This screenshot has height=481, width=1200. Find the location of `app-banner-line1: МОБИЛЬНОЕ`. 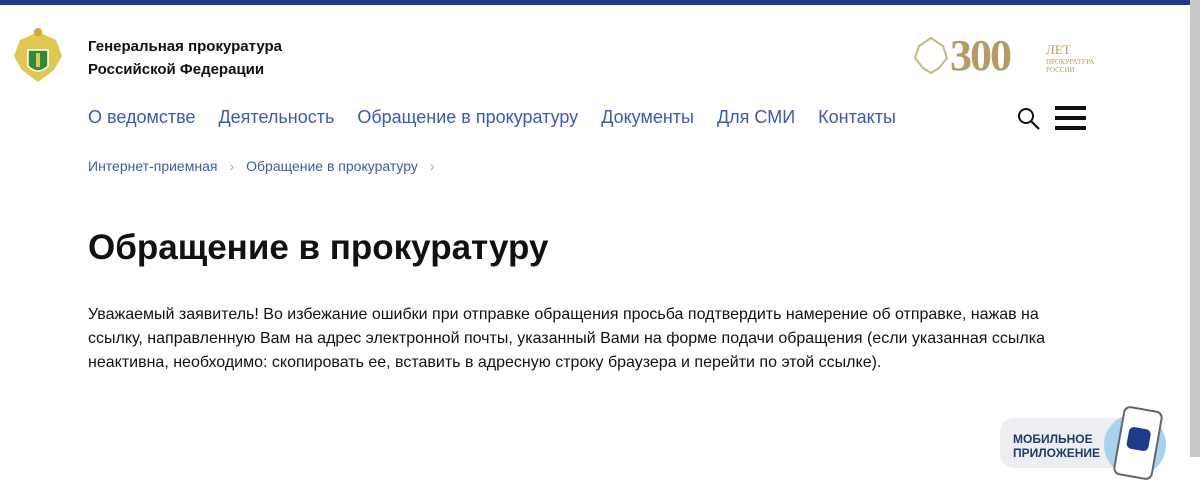

app-banner-line1: МОБИЛЬНОЕ is located at coordinates (1053, 439).